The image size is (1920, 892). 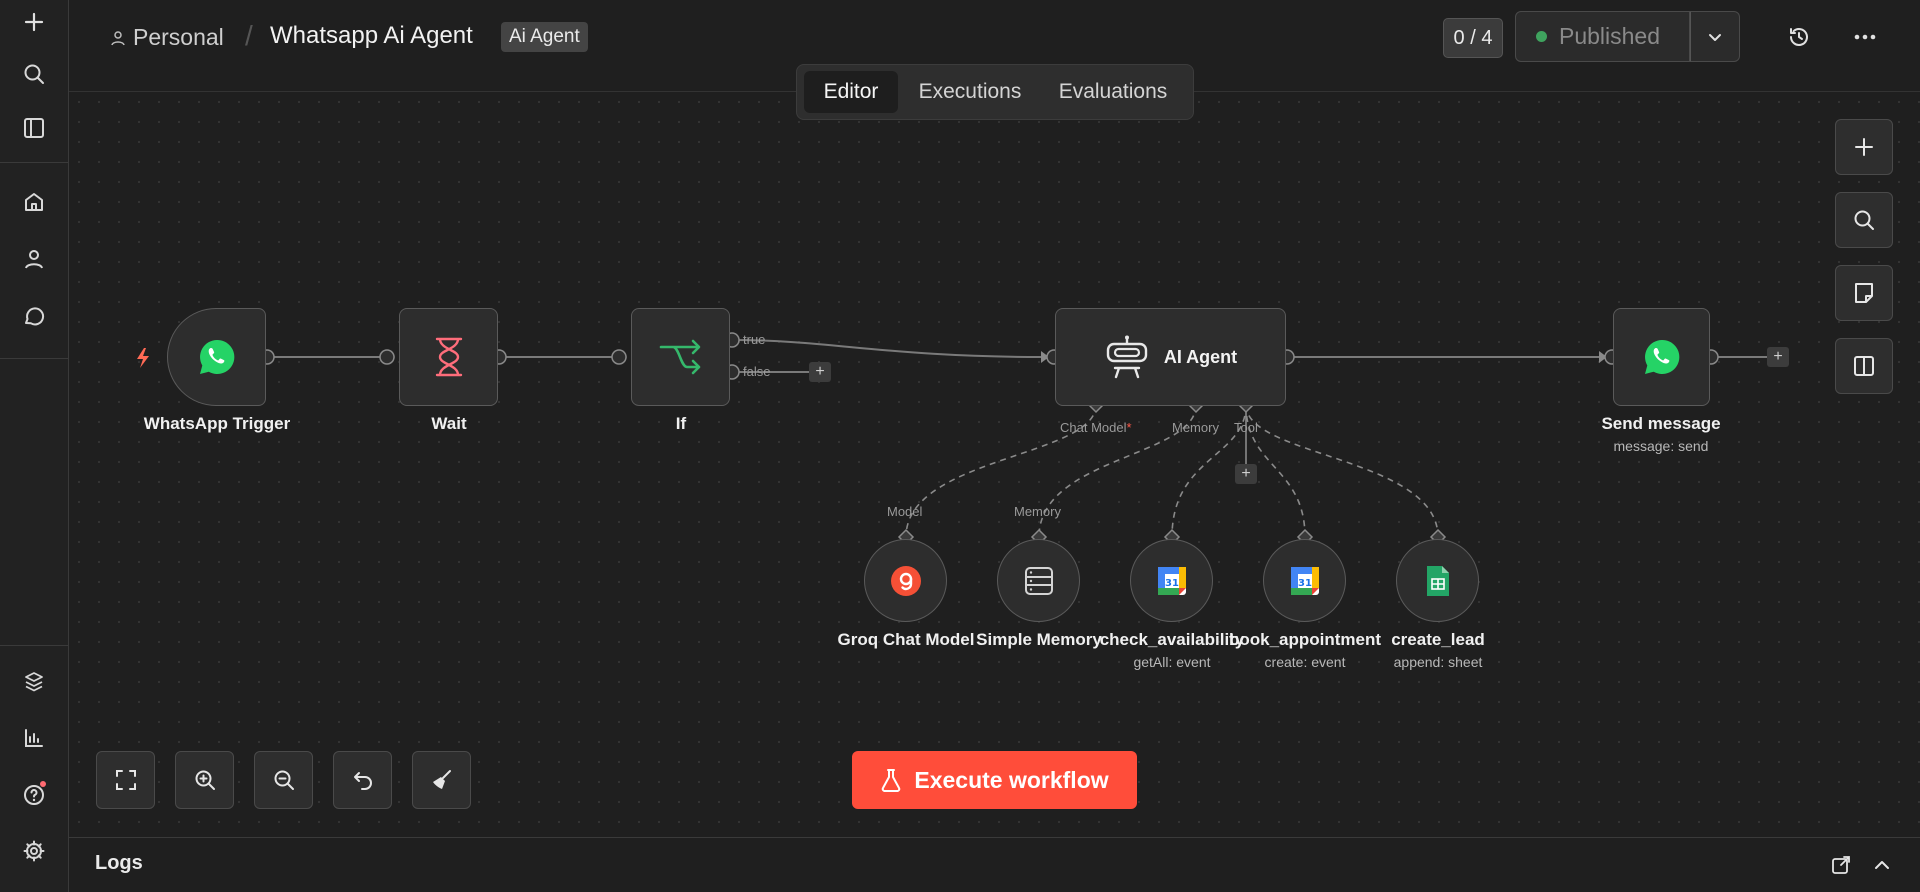 I want to click on node-send-message, so click(x=1661, y=357).